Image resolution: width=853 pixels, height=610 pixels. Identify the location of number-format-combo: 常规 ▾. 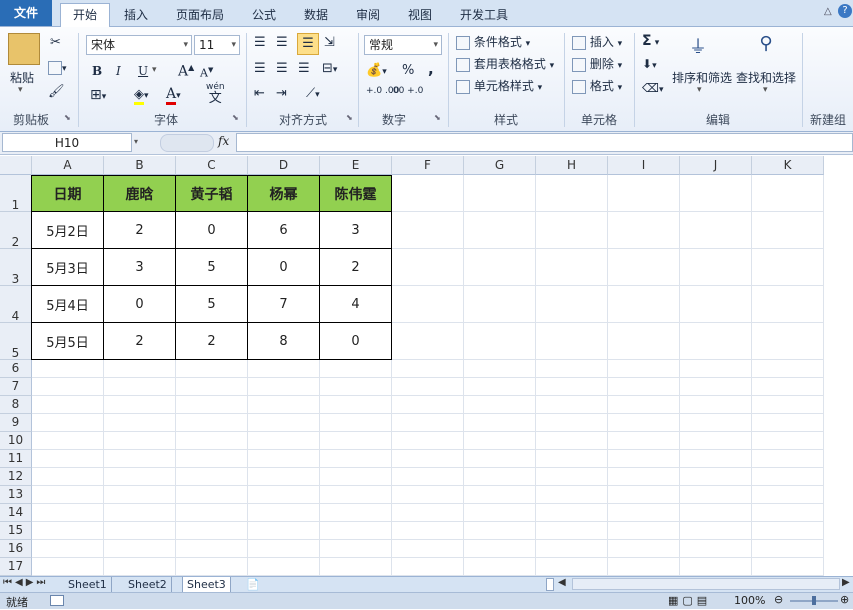
(403, 45).